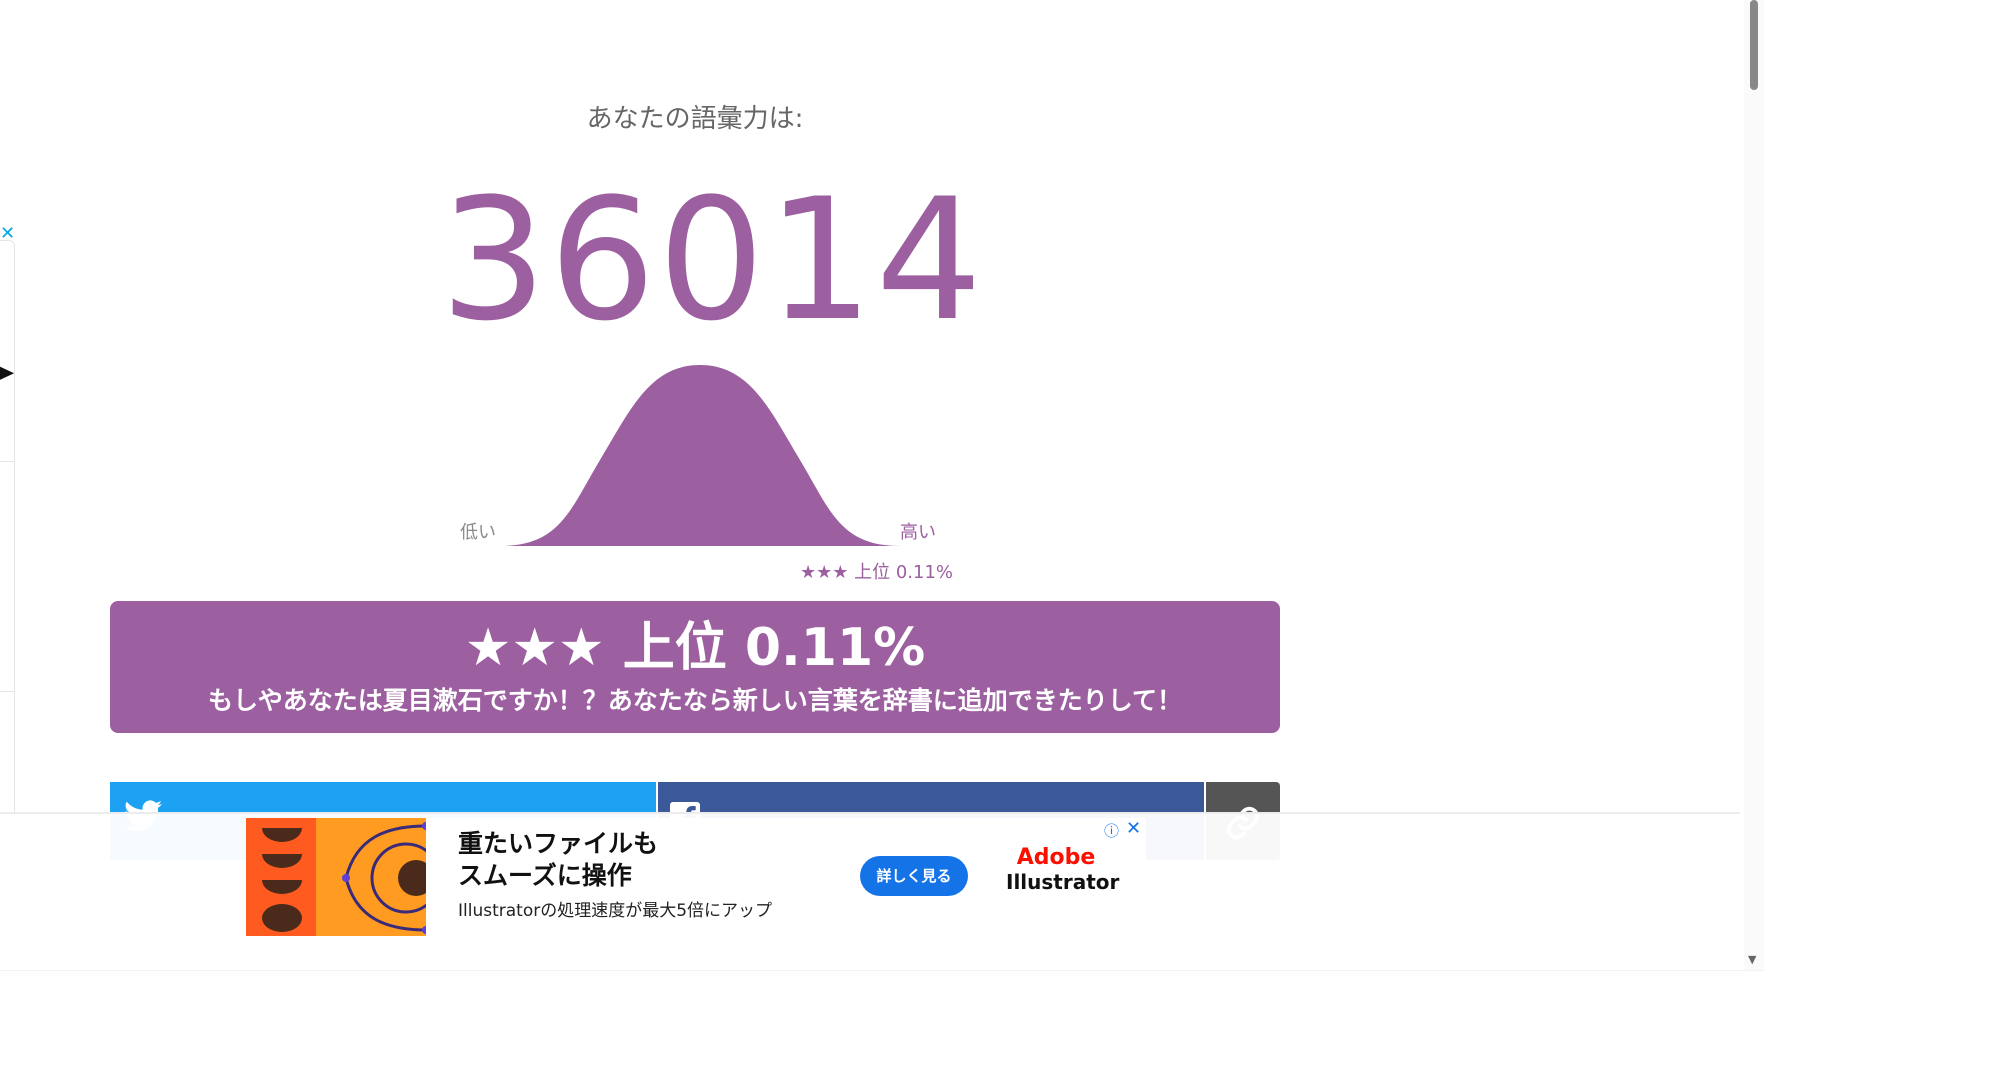  What do you see at coordinates (478, 532) in the screenshot?
I see `curve-low-label: 低い` at bounding box center [478, 532].